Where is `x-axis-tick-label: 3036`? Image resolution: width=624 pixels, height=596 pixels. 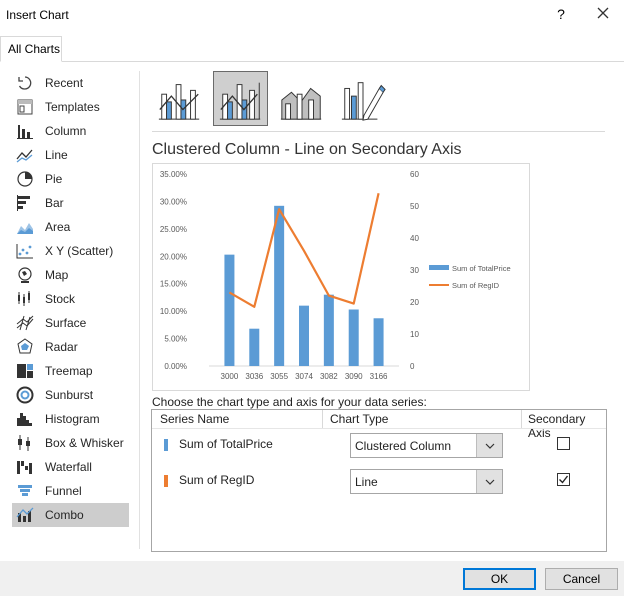
x-axis-tick-label: 3036 is located at coordinates (254, 376).